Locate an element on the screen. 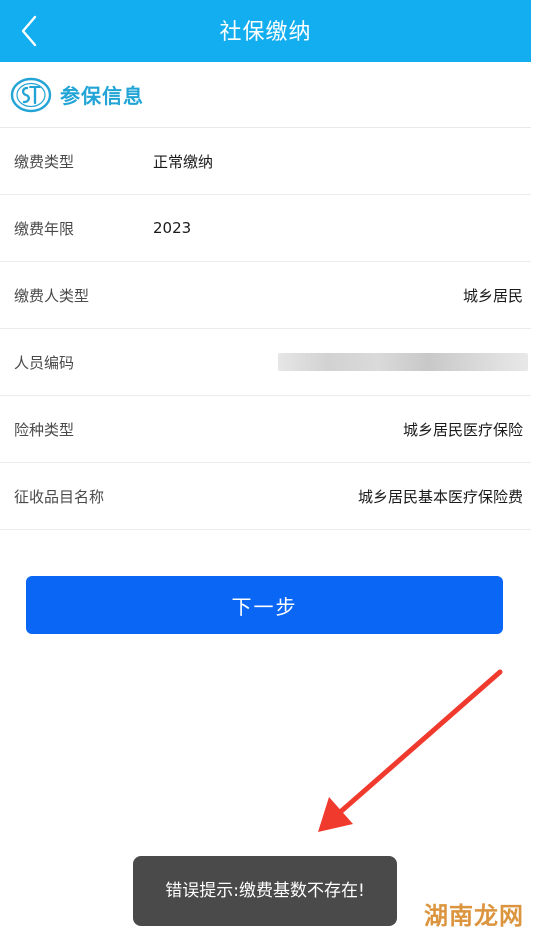 This screenshot has height=937, width=557. top-nav-bar: 社保缴纳 is located at coordinates (265, 31).